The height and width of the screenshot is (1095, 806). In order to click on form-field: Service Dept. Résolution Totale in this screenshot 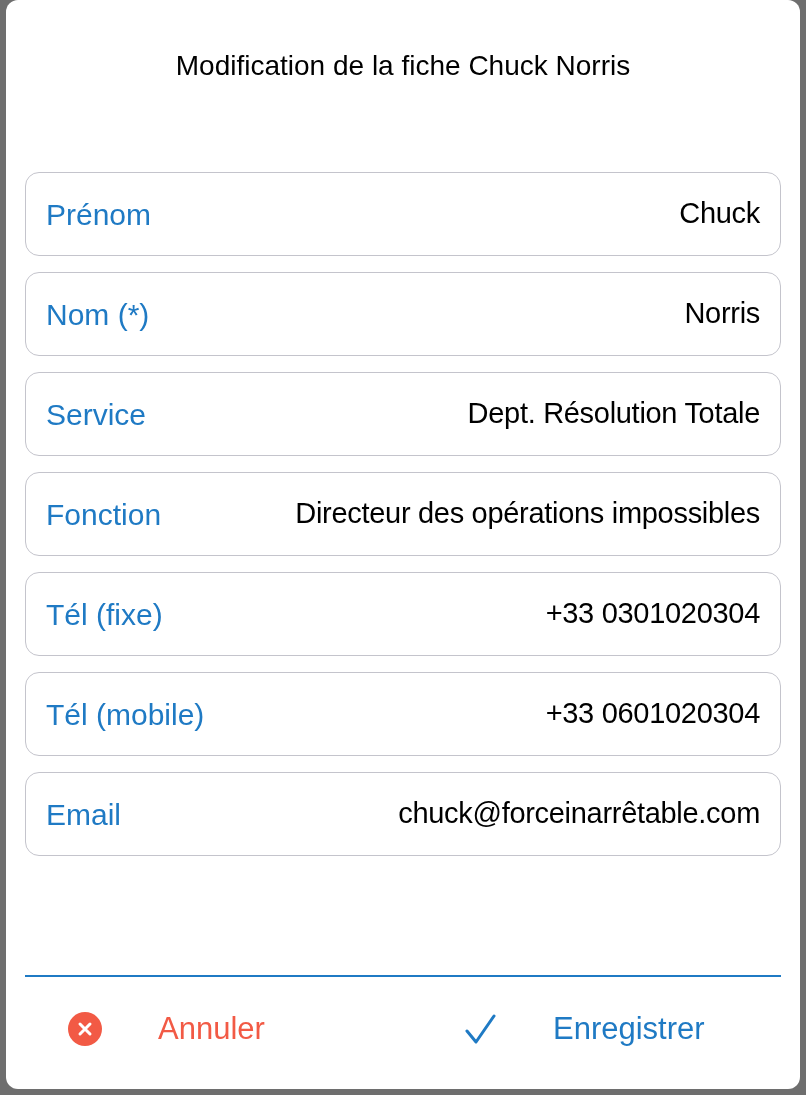, I will do `click(403, 414)`.